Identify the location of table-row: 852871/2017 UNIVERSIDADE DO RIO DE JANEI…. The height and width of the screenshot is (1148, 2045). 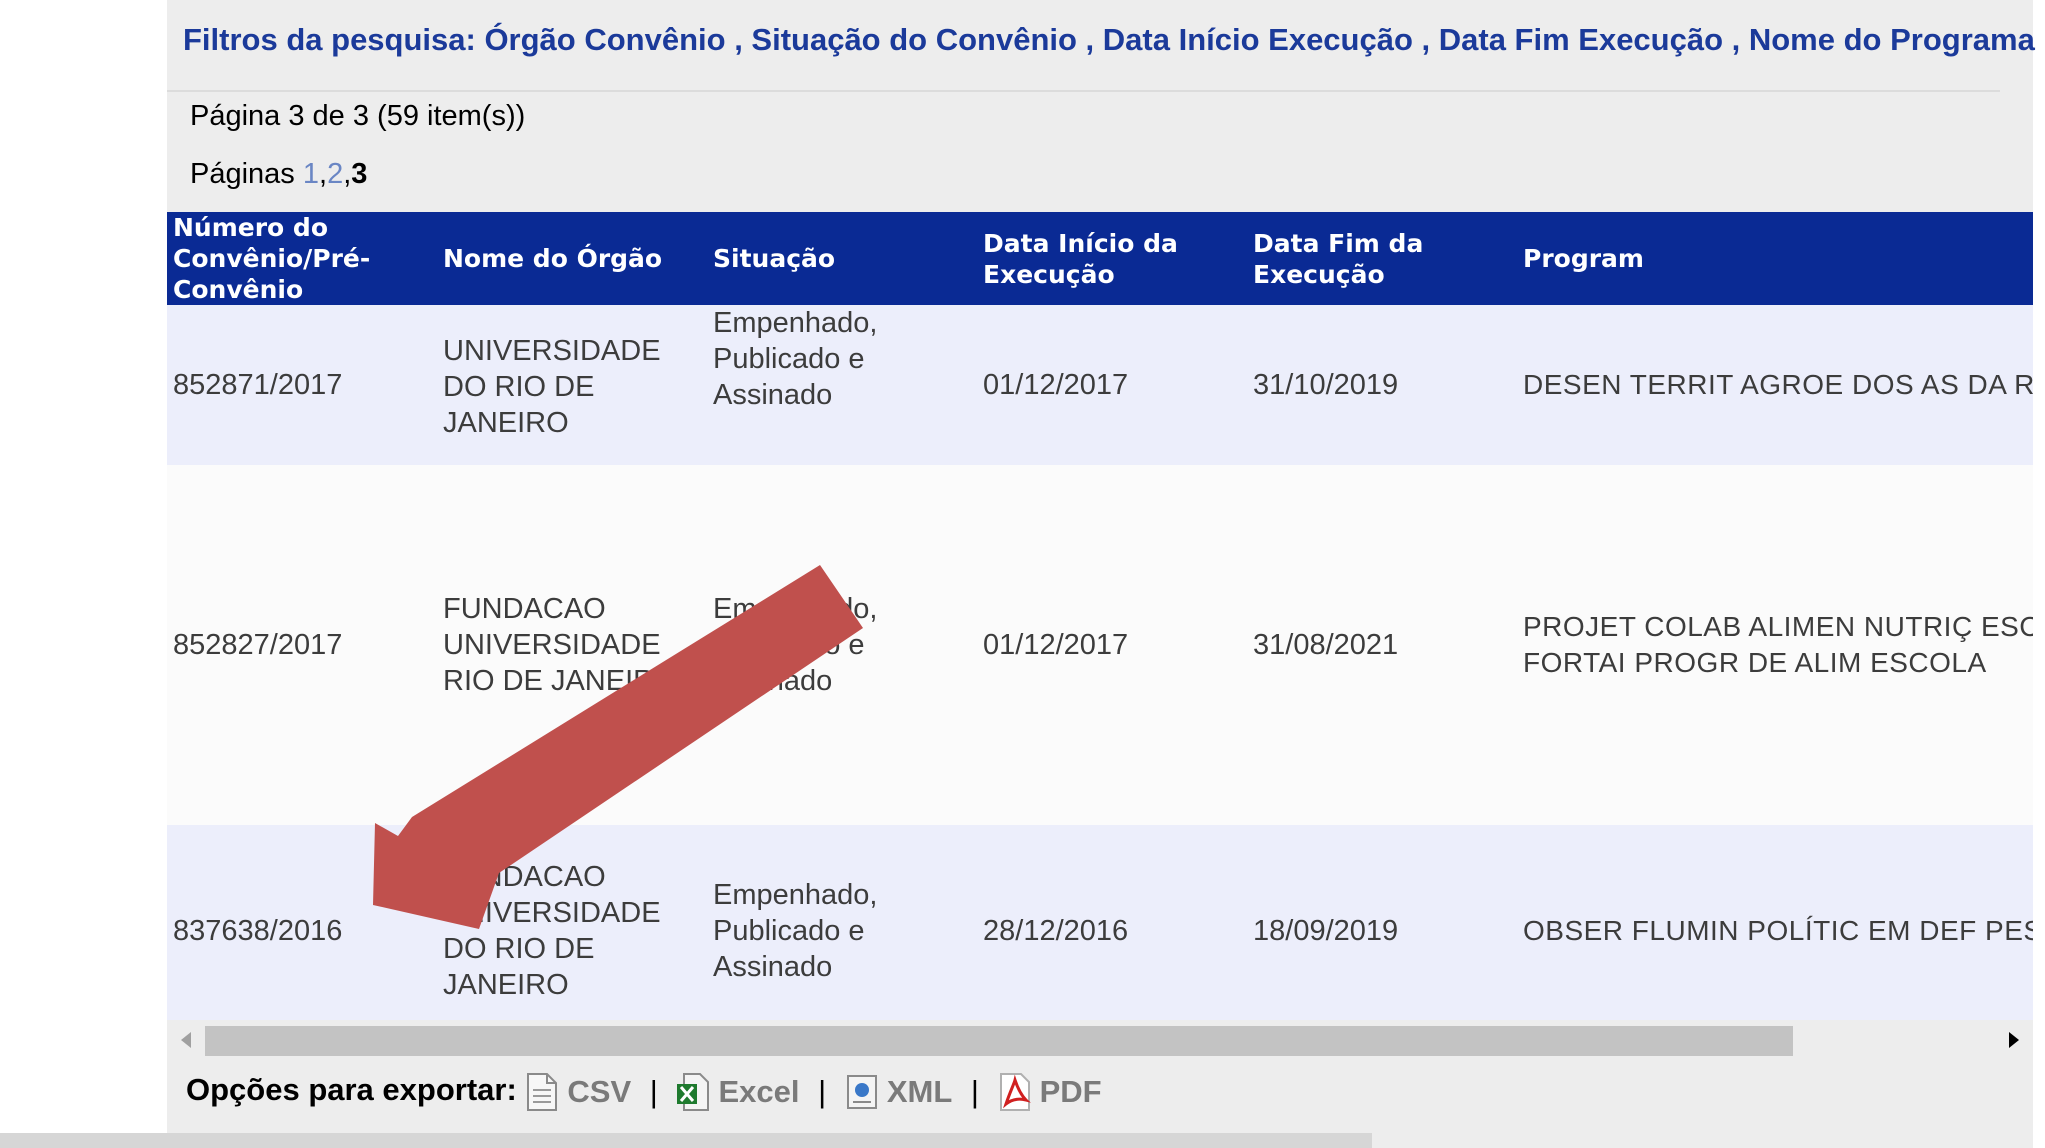
(1100, 385).